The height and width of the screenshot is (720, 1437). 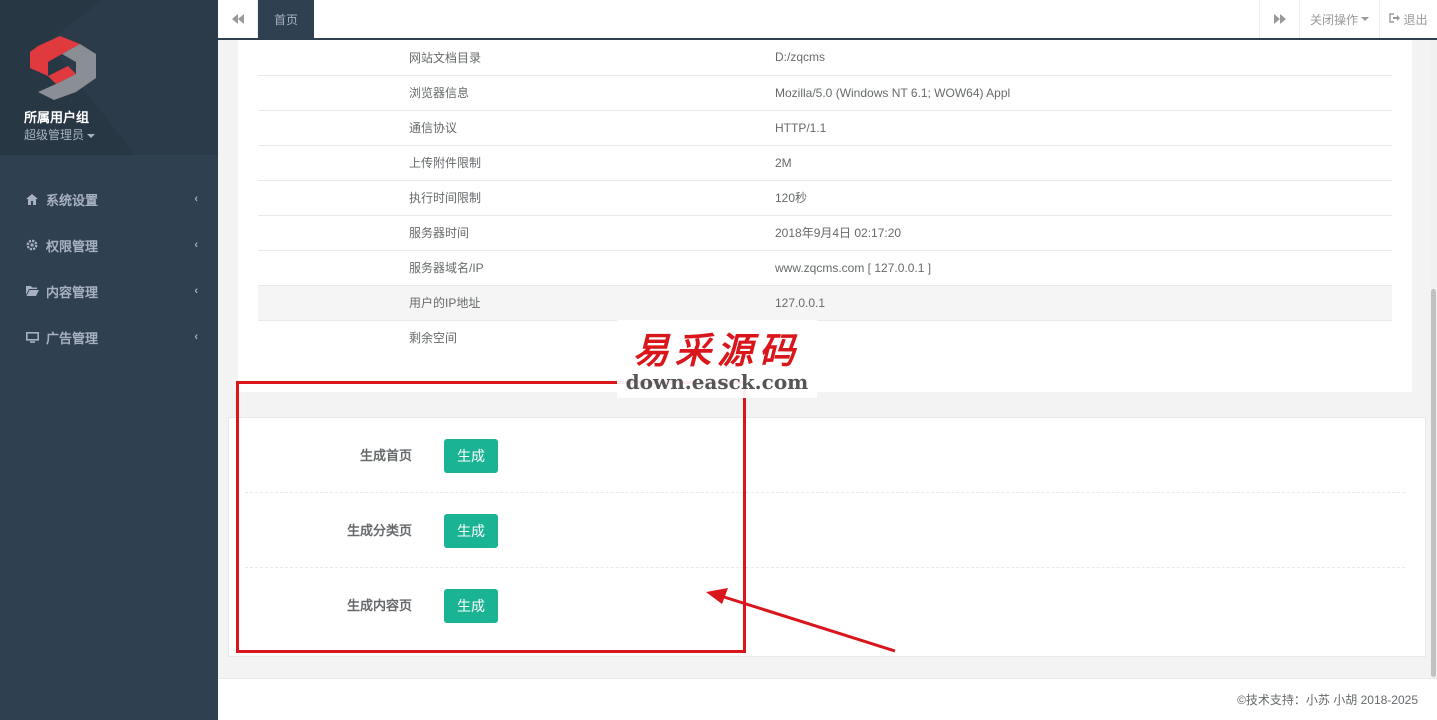 I want to click on generate-label: 生成分类页, so click(x=379, y=530).